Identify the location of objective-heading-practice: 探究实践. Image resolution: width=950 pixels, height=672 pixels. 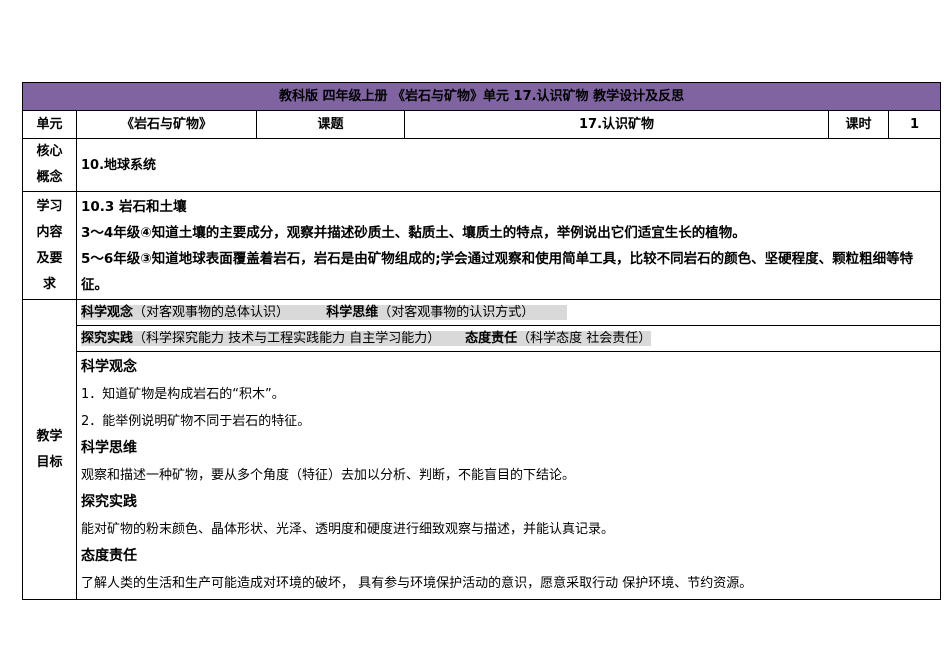
(109, 502).